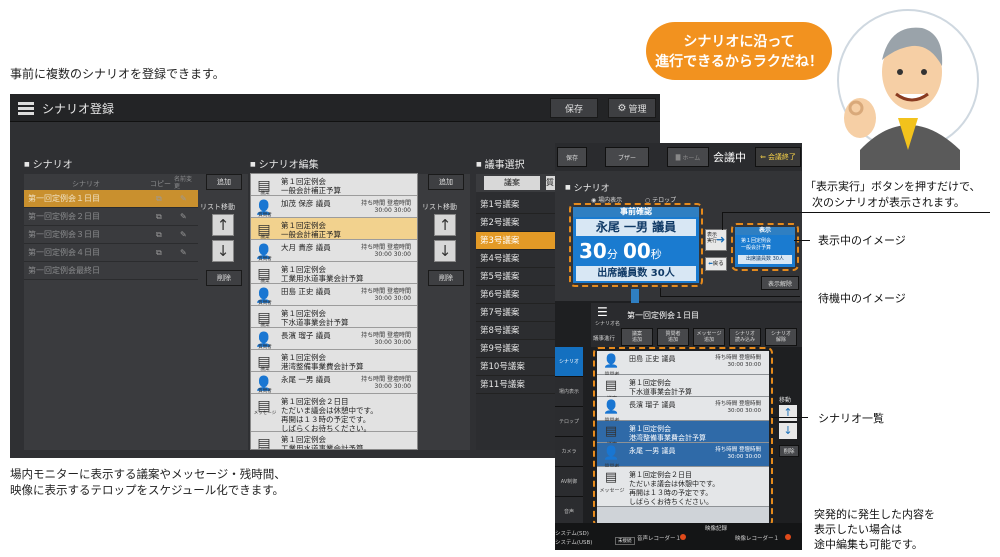 The image size is (1000, 557). What do you see at coordinates (611, 361) in the screenshot?
I see `person-icon: 👤` at bounding box center [611, 361].